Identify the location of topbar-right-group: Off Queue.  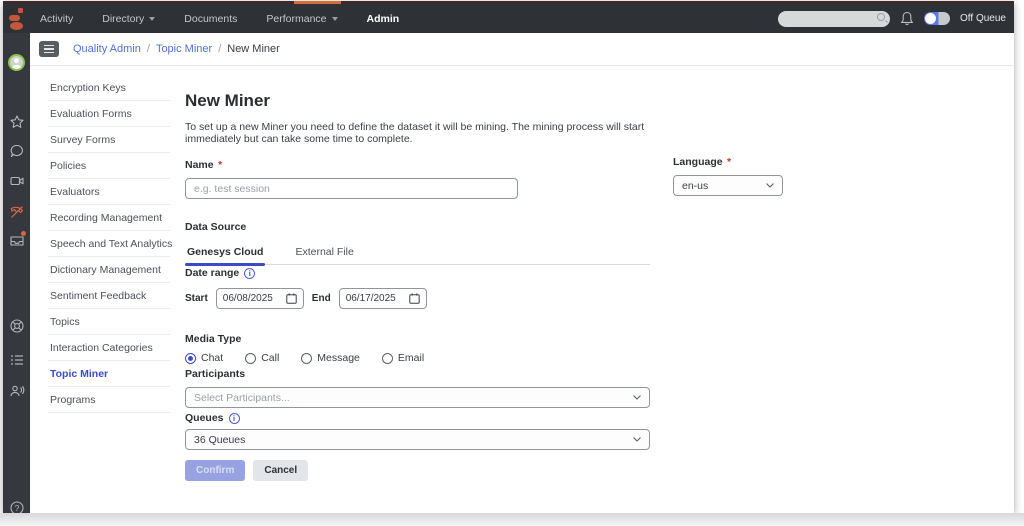
(896, 18).